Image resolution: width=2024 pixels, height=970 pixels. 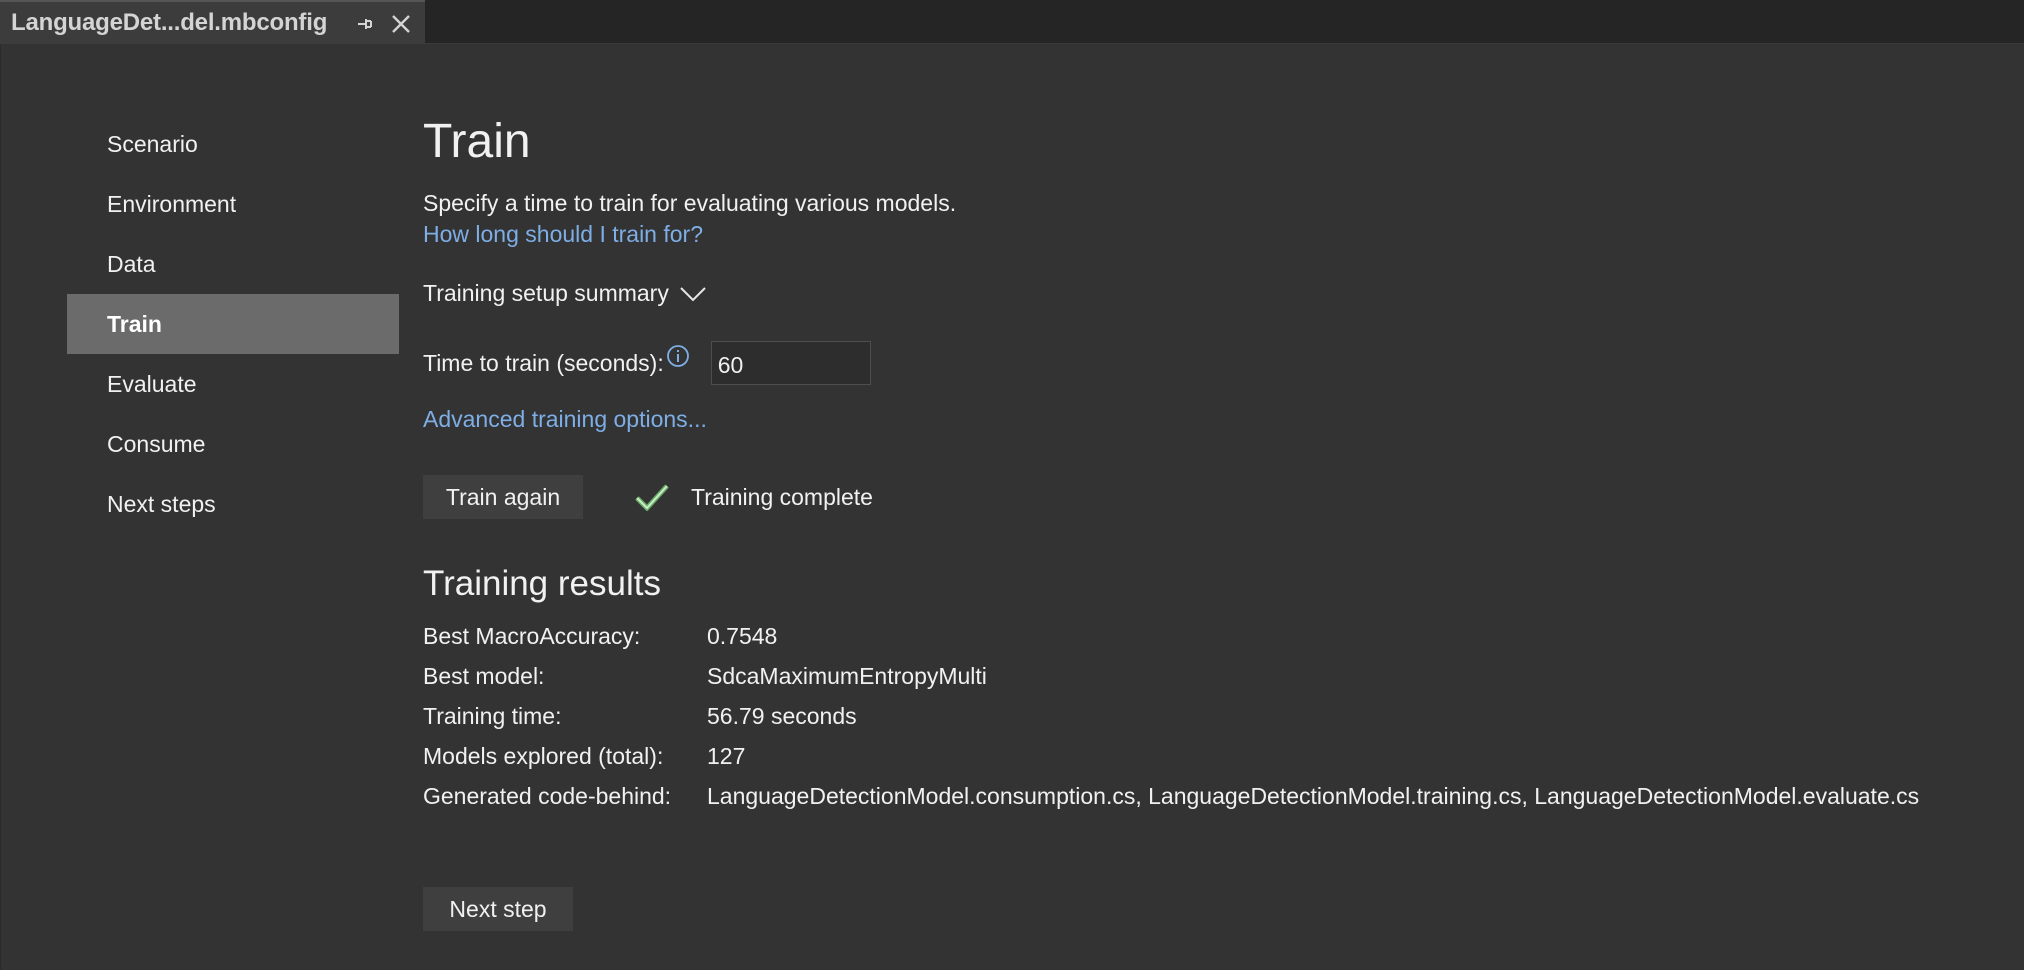 I want to click on training-setup-summary-toggle: Training setup summary, so click(x=565, y=293).